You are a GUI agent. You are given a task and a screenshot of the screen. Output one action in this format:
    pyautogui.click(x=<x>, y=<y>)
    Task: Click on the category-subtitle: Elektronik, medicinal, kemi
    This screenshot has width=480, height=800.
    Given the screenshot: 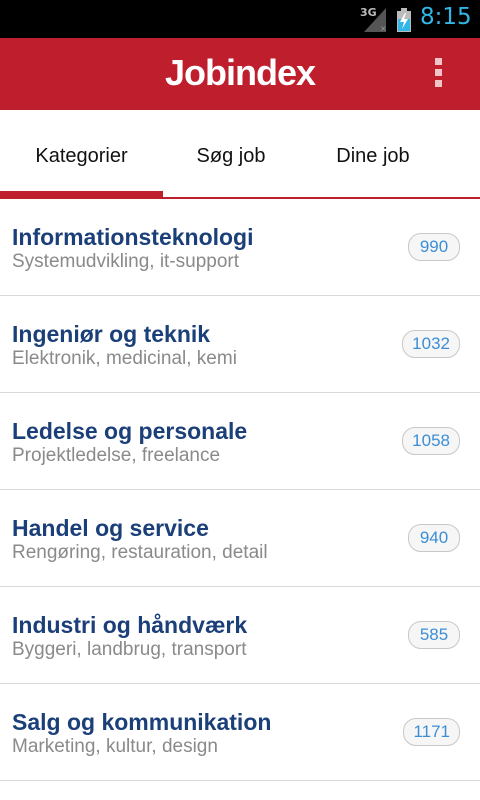 What is the action you would take?
    pyautogui.click(x=124, y=358)
    